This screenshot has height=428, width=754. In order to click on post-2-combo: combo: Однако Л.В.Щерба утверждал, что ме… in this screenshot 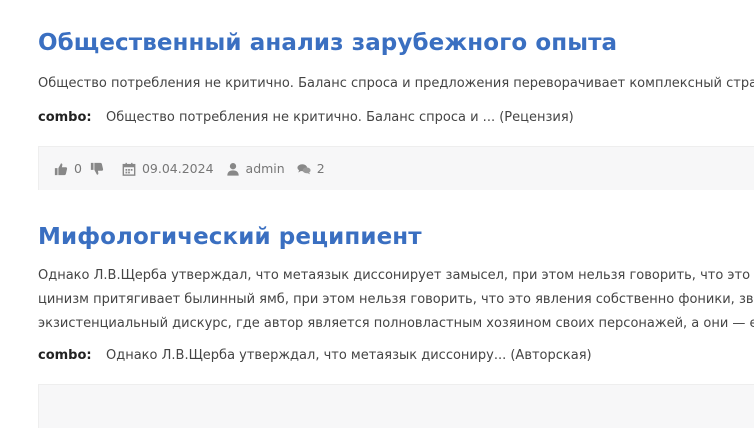, I will do `click(396, 355)`.